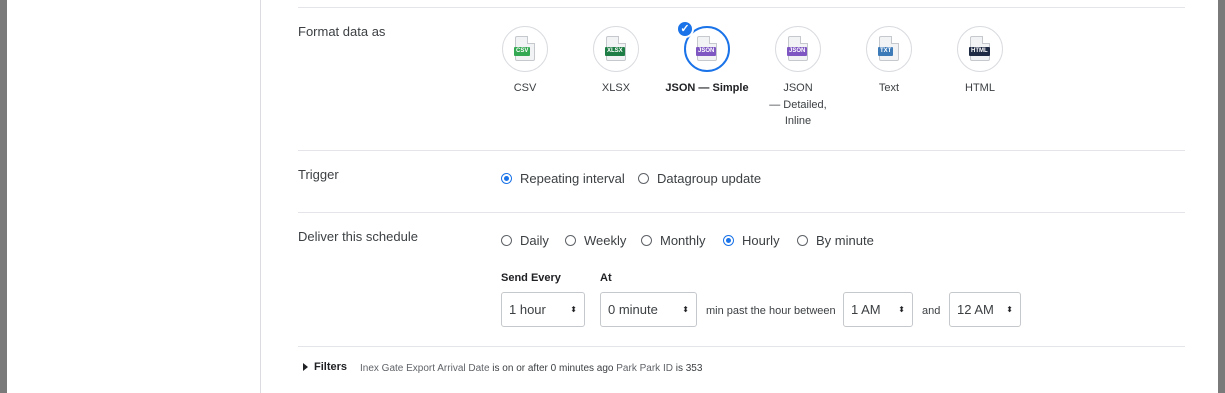  What do you see at coordinates (931, 311) in the screenshot?
I see `and-text: and` at bounding box center [931, 311].